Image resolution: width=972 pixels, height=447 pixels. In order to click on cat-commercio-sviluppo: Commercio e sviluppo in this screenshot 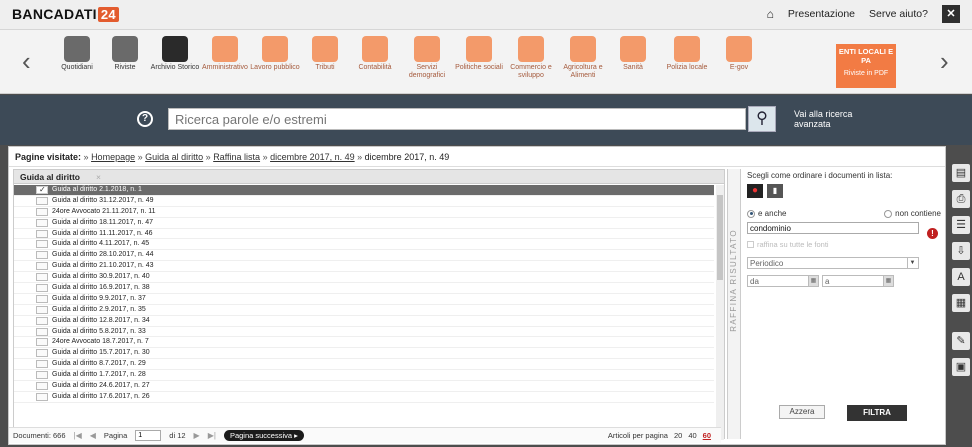, I will do `click(531, 58)`.